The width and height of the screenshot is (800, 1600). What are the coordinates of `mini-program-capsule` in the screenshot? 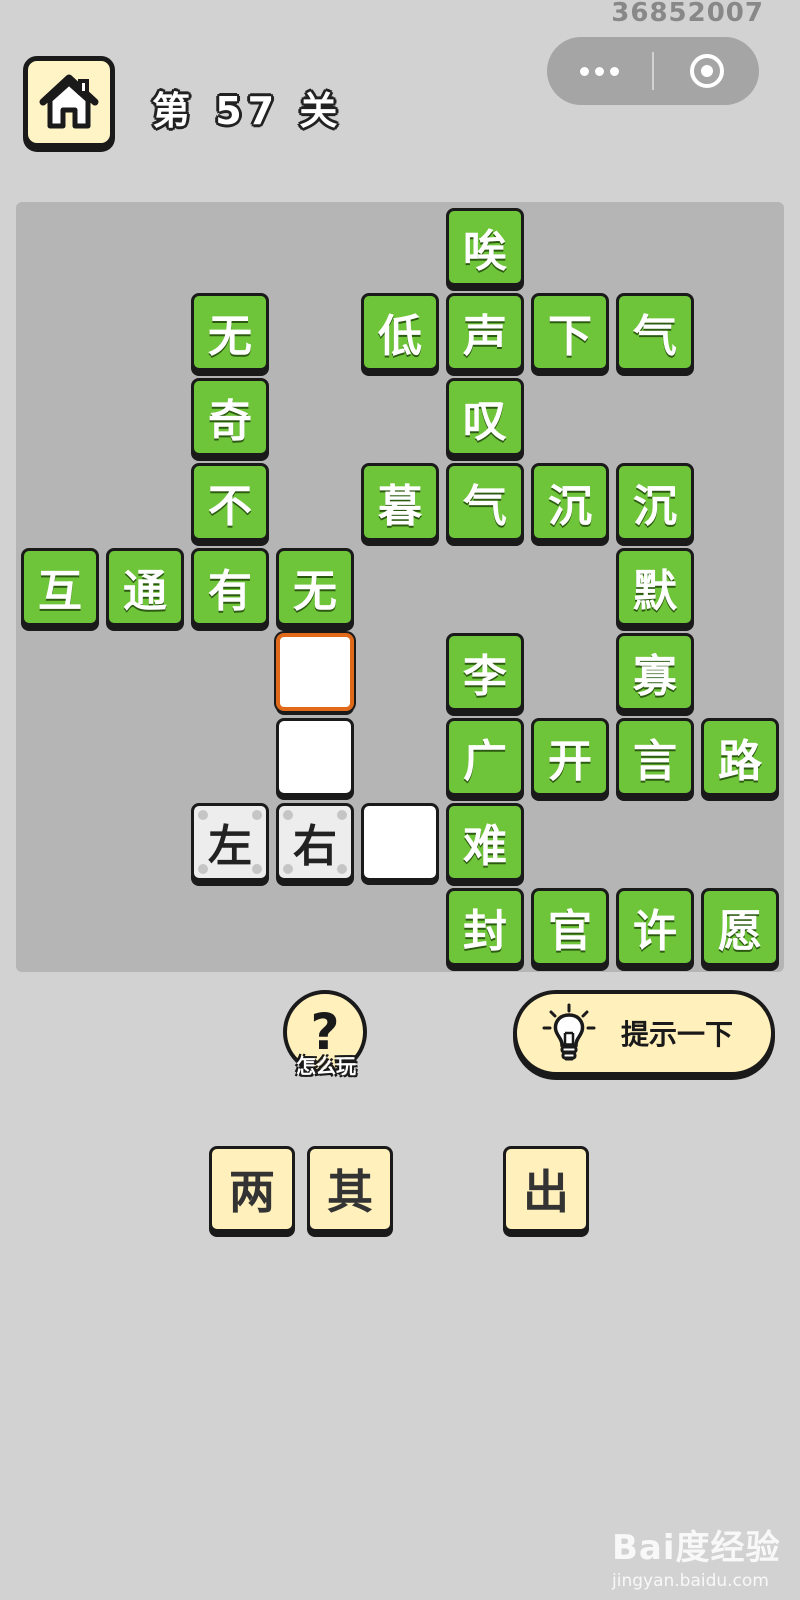 It's located at (653, 71).